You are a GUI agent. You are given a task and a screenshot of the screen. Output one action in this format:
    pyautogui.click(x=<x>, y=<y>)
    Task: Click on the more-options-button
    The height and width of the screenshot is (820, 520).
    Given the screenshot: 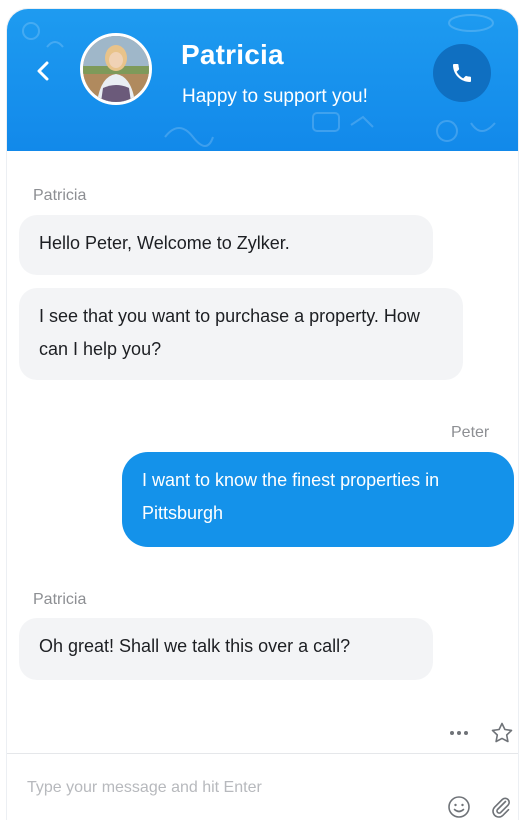 What is the action you would take?
    pyautogui.click(x=459, y=733)
    